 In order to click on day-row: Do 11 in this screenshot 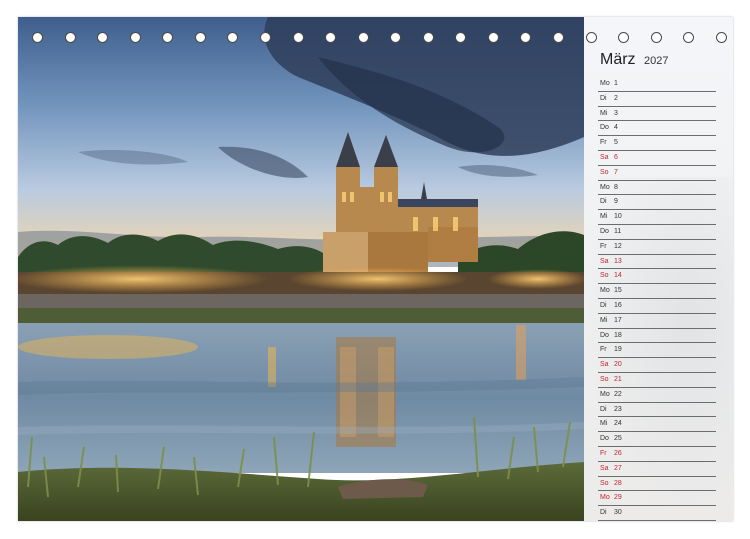, I will do `click(657, 232)`.